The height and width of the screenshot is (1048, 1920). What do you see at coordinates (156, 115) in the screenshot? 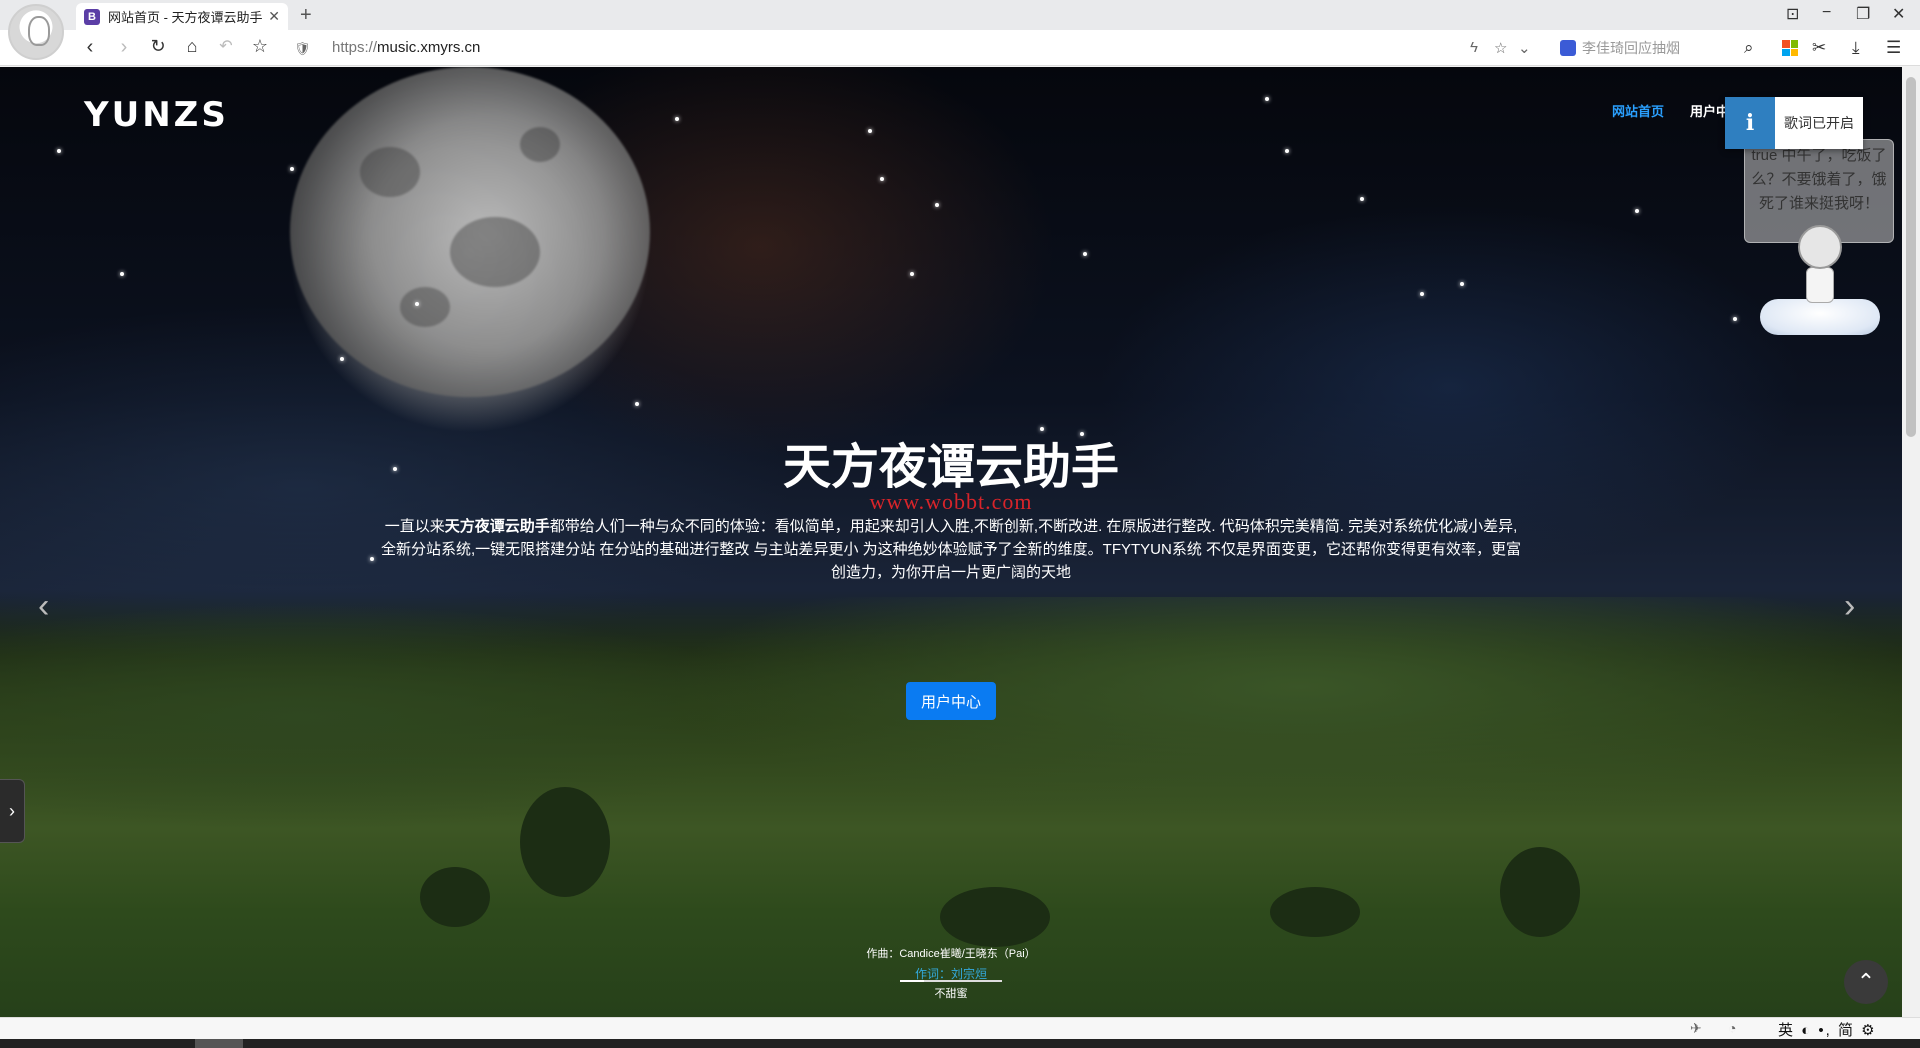
I see `site-logo: YUNZS` at bounding box center [156, 115].